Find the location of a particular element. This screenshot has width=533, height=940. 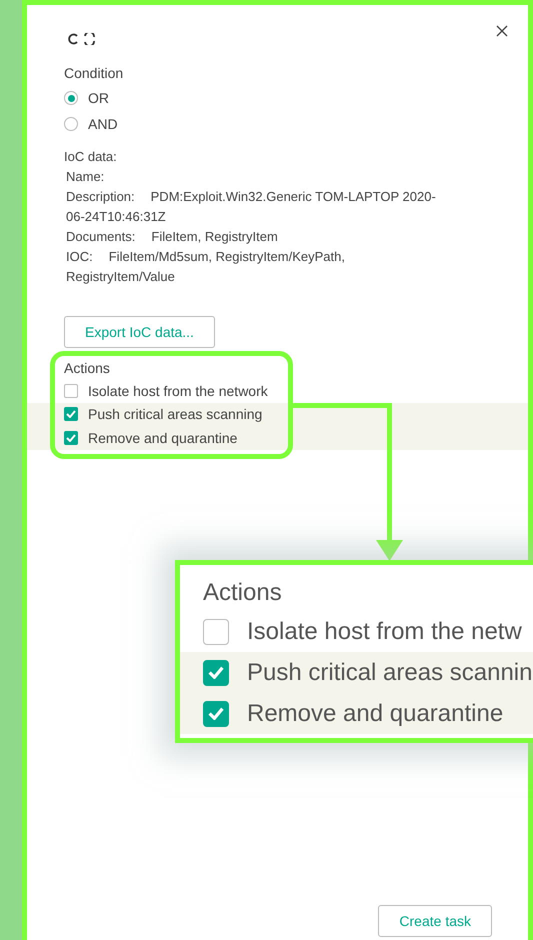

checkbox-label: Isolate host from the netw is located at coordinates (384, 632).